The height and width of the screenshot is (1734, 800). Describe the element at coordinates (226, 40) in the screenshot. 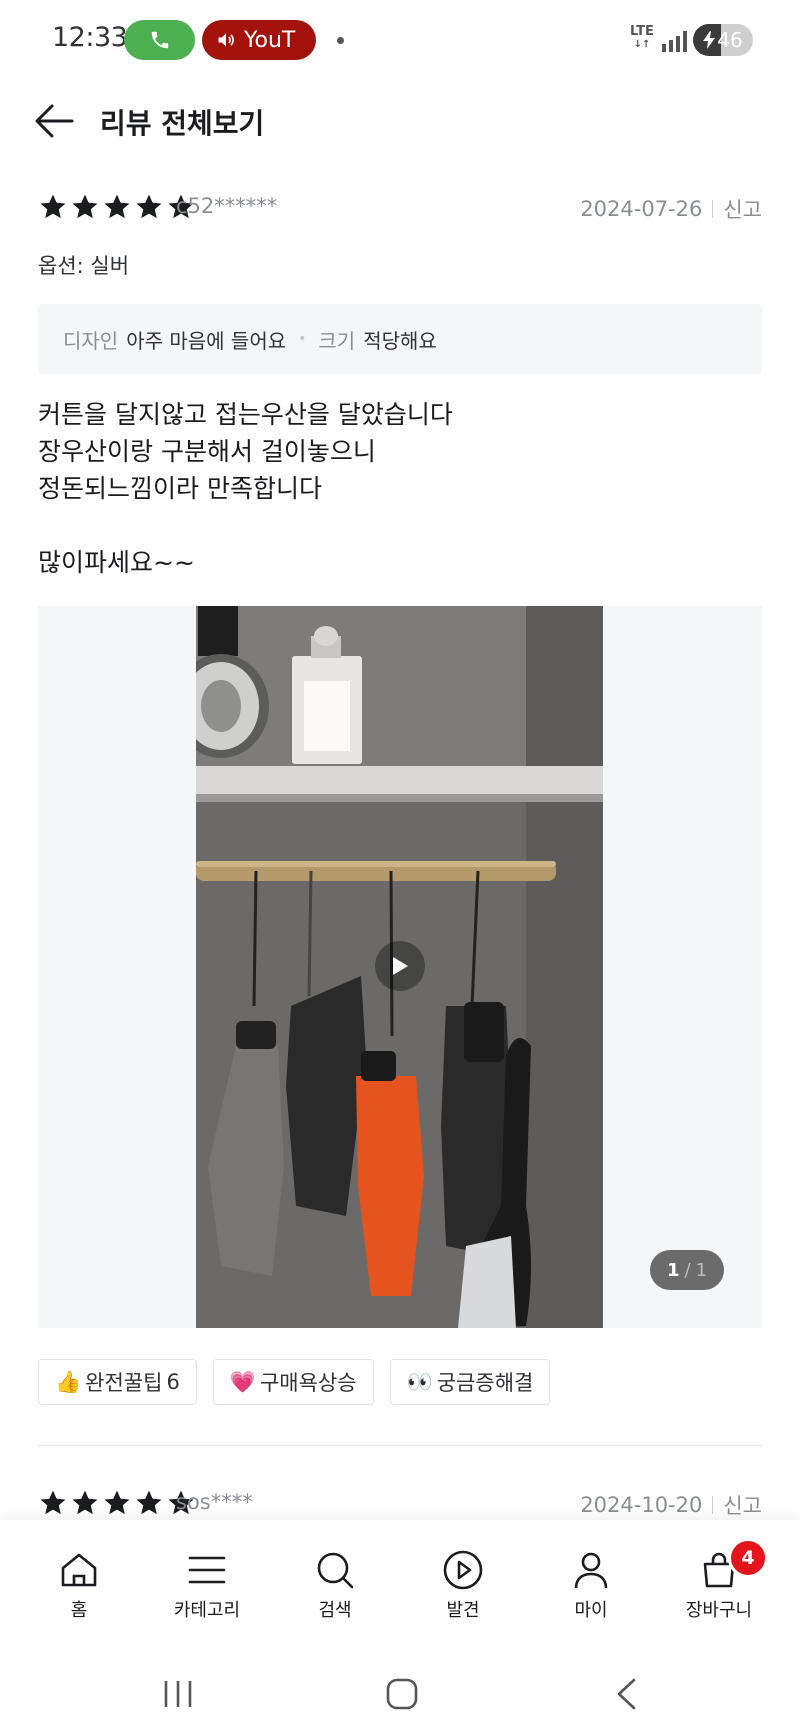

I see `speaker-icon` at that location.